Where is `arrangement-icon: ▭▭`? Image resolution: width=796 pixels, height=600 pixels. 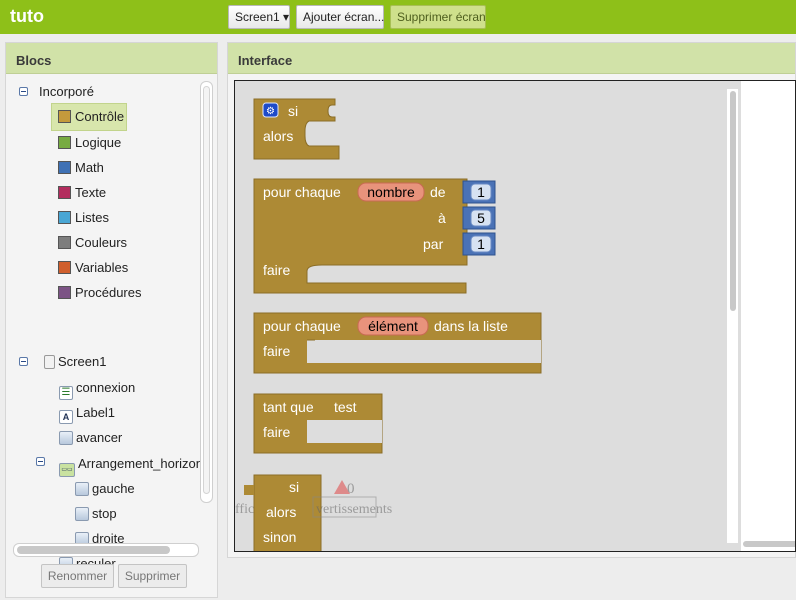
arrangement-icon: ▭▭ is located at coordinates (67, 470).